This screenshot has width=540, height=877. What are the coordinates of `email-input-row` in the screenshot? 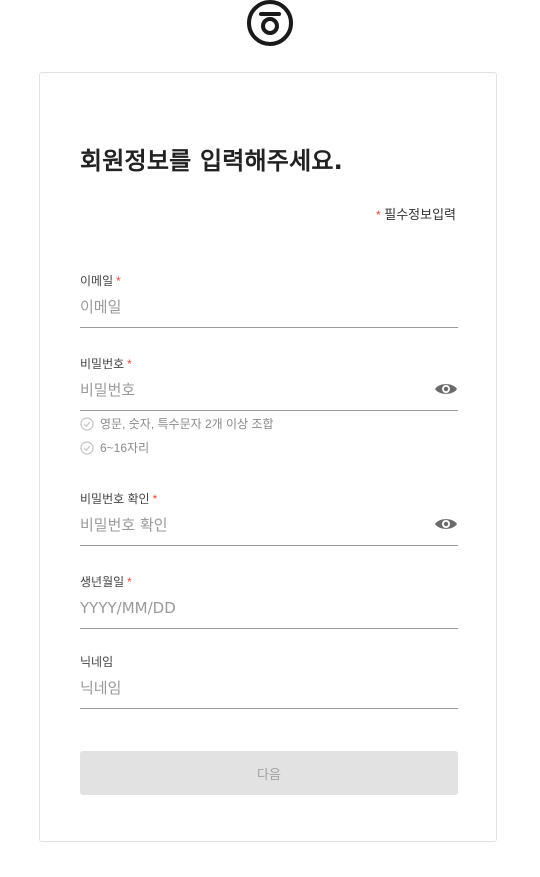 It's located at (269, 311).